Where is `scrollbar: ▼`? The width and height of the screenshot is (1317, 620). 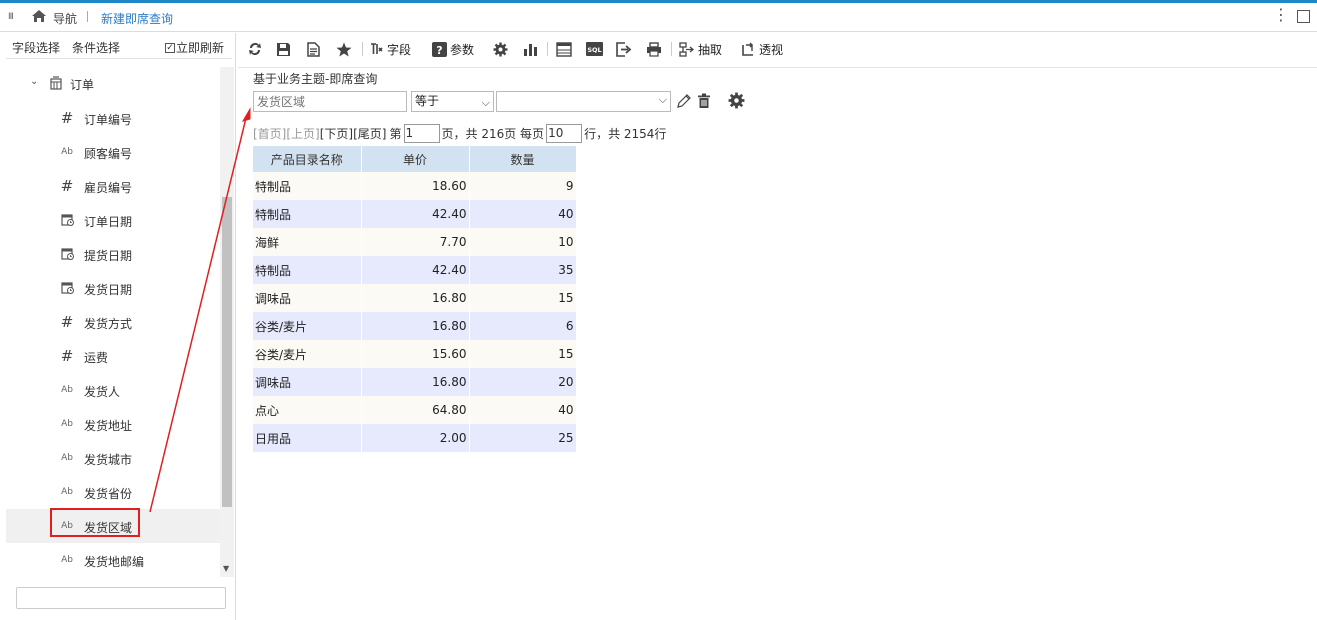 scrollbar: ▼ is located at coordinates (227, 322).